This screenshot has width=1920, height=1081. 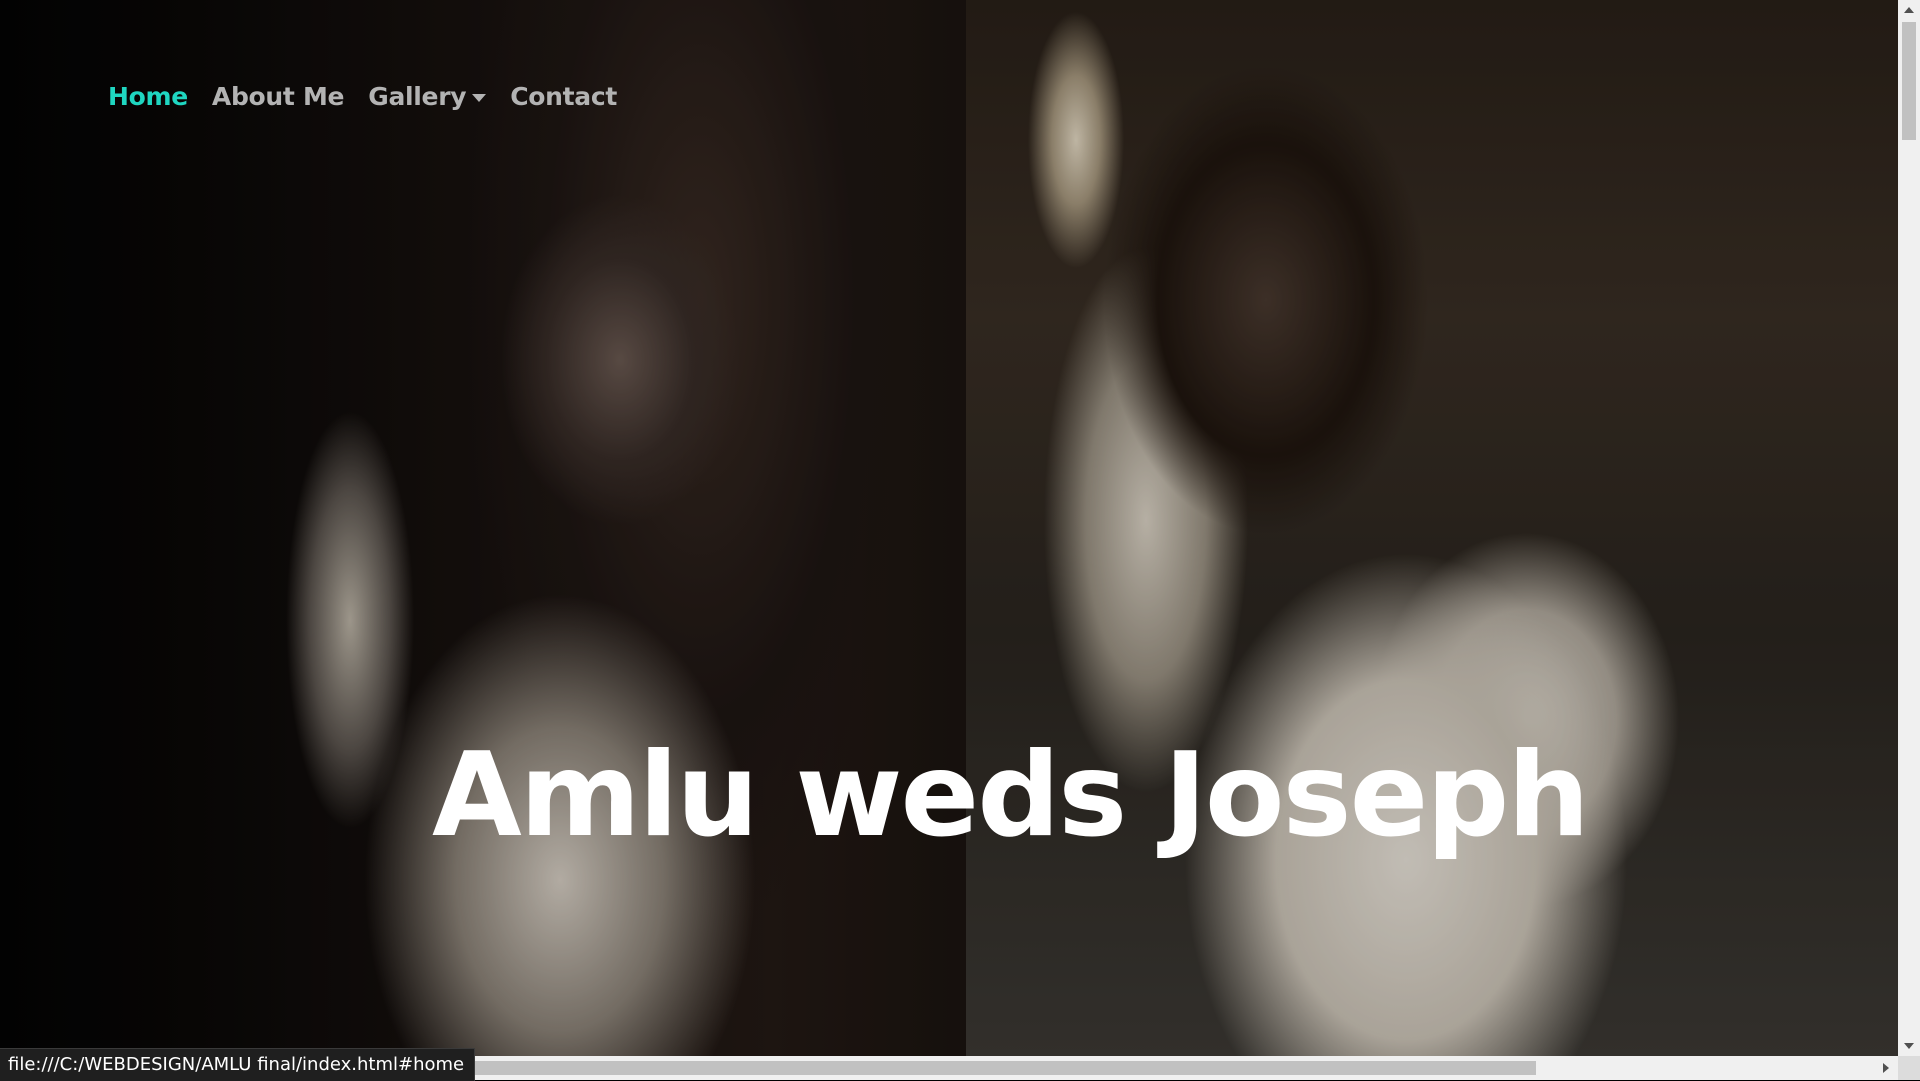 I want to click on scrollbar-corner, so click(x=1909, y=1068).